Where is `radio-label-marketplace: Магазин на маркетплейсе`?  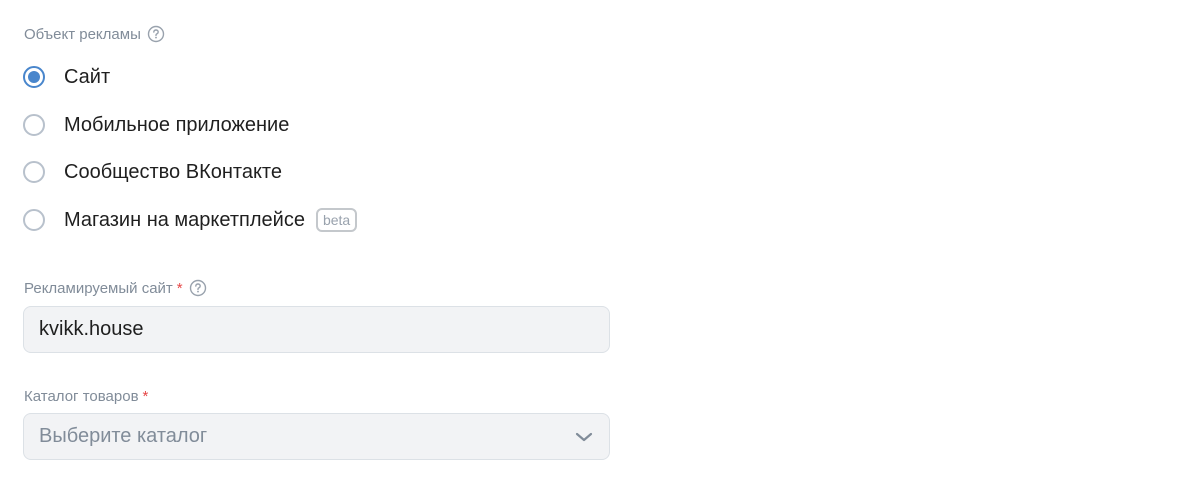 radio-label-marketplace: Магазин на маркетплейсе is located at coordinates (184, 219).